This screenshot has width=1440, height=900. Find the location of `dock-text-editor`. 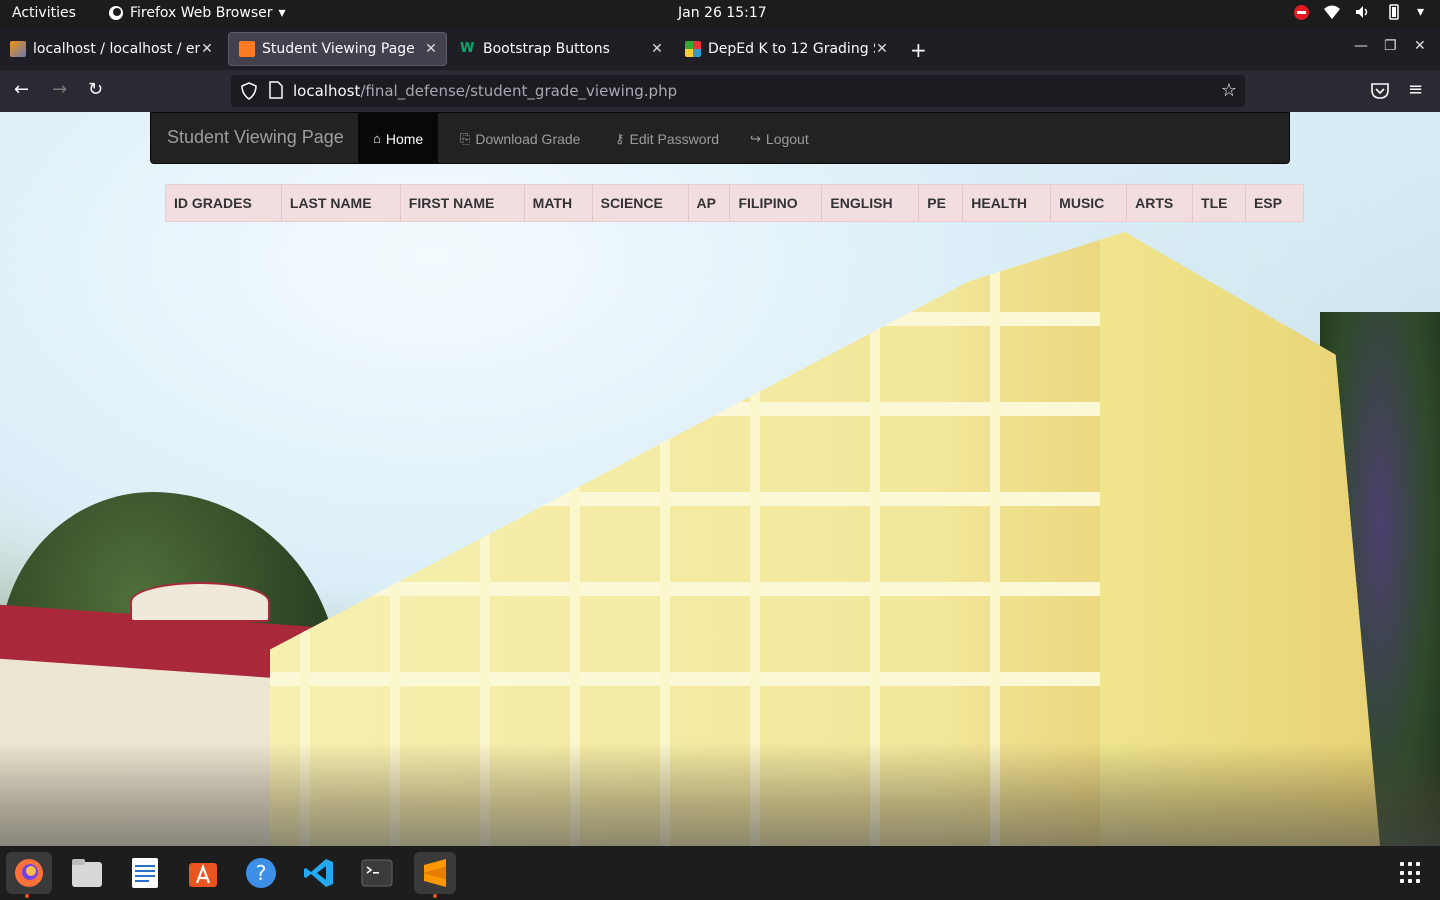

dock-text-editor is located at coordinates (145, 873).